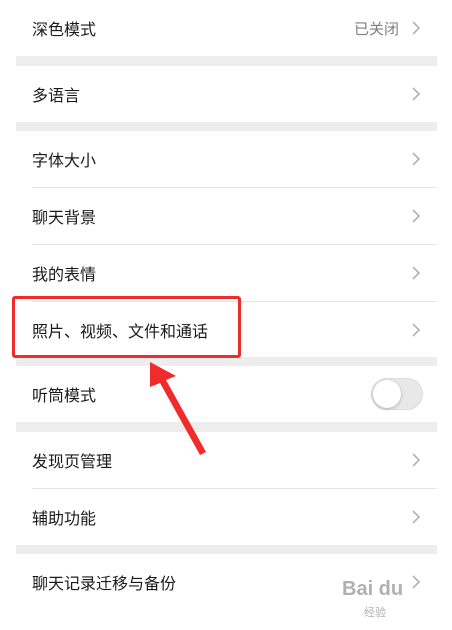 The image size is (452, 630). I want to click on annotation-arrow, so click(178, 408).